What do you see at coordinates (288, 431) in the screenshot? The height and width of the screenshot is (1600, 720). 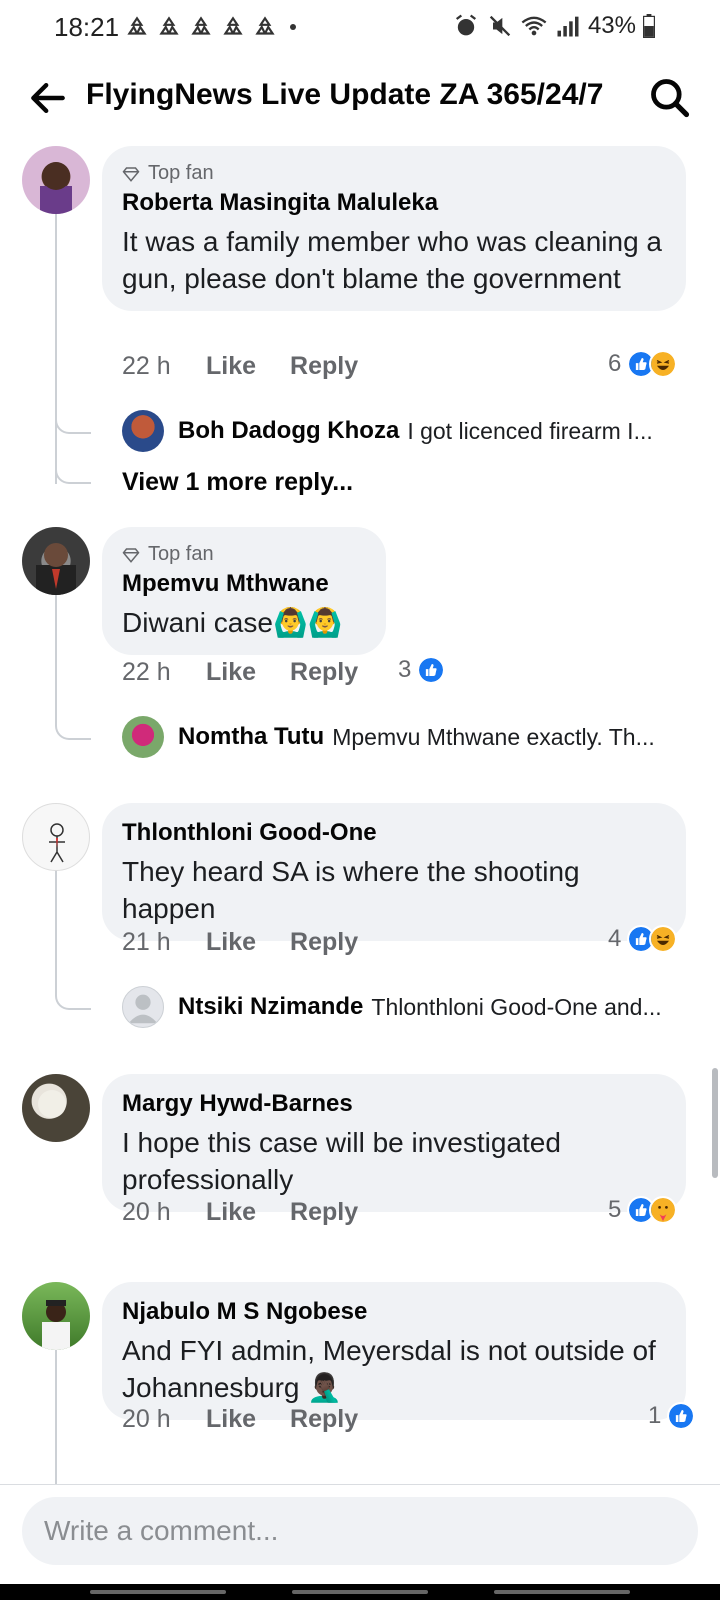 I see `reply-author: Boh Dadogg Khoza` at bounding box center [288, 431].